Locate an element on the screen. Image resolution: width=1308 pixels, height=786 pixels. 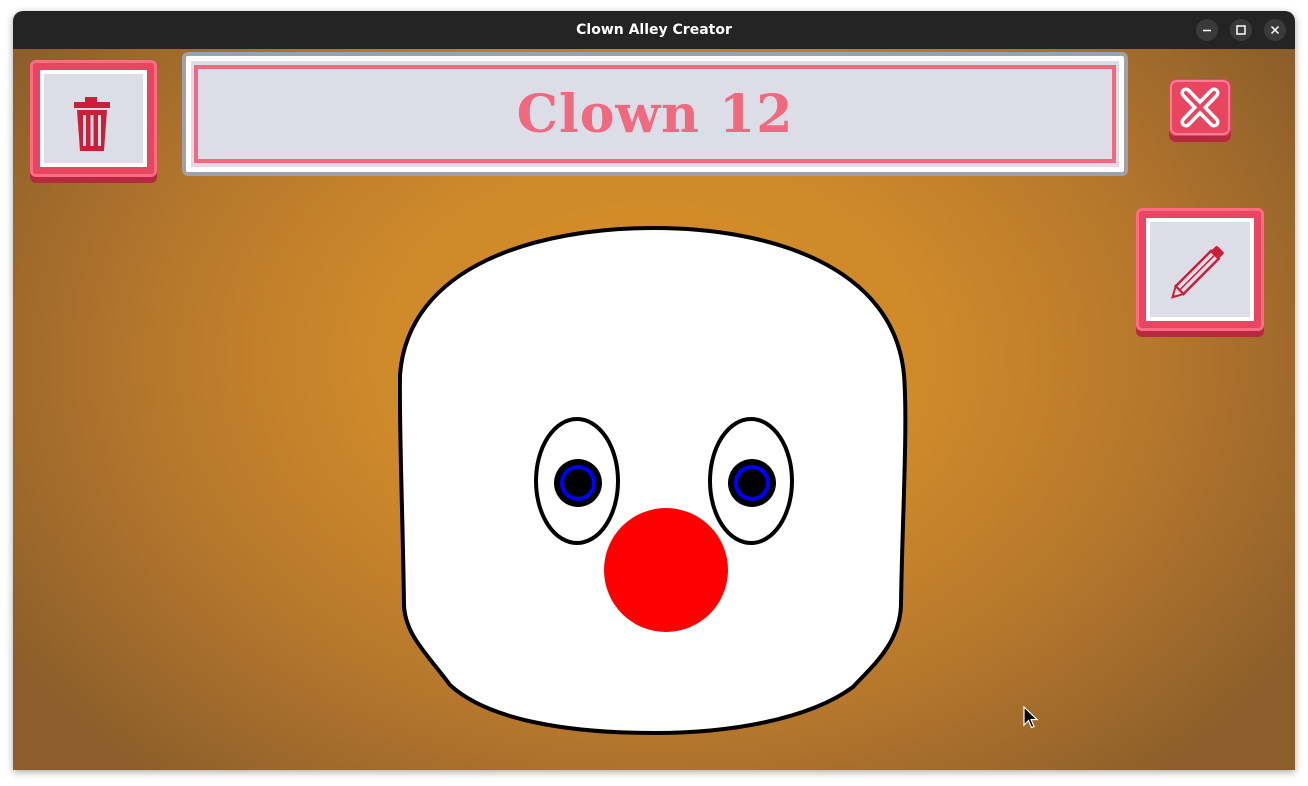
right-eye is located at coordinates (751, 481).